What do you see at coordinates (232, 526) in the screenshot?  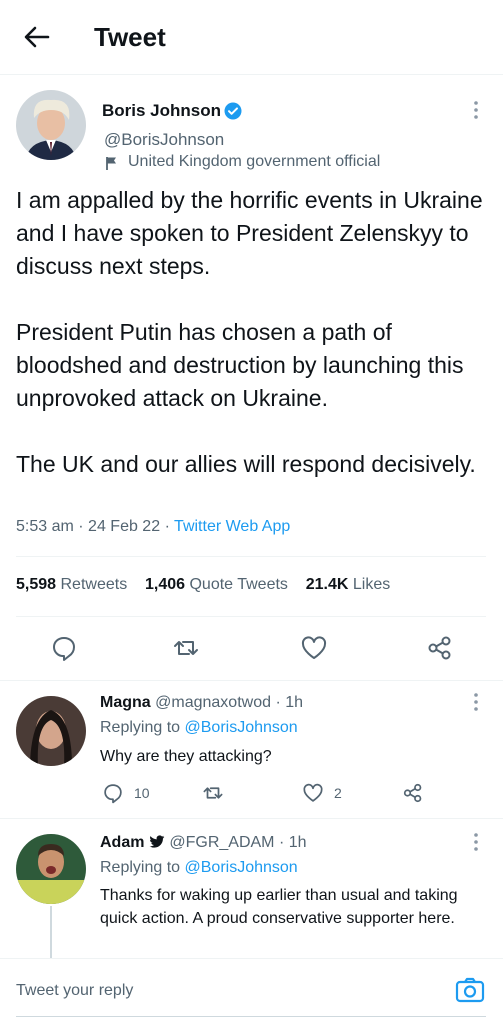 I see `tweet-source-link: Twitter Web App` at bounding box center [232, 526].